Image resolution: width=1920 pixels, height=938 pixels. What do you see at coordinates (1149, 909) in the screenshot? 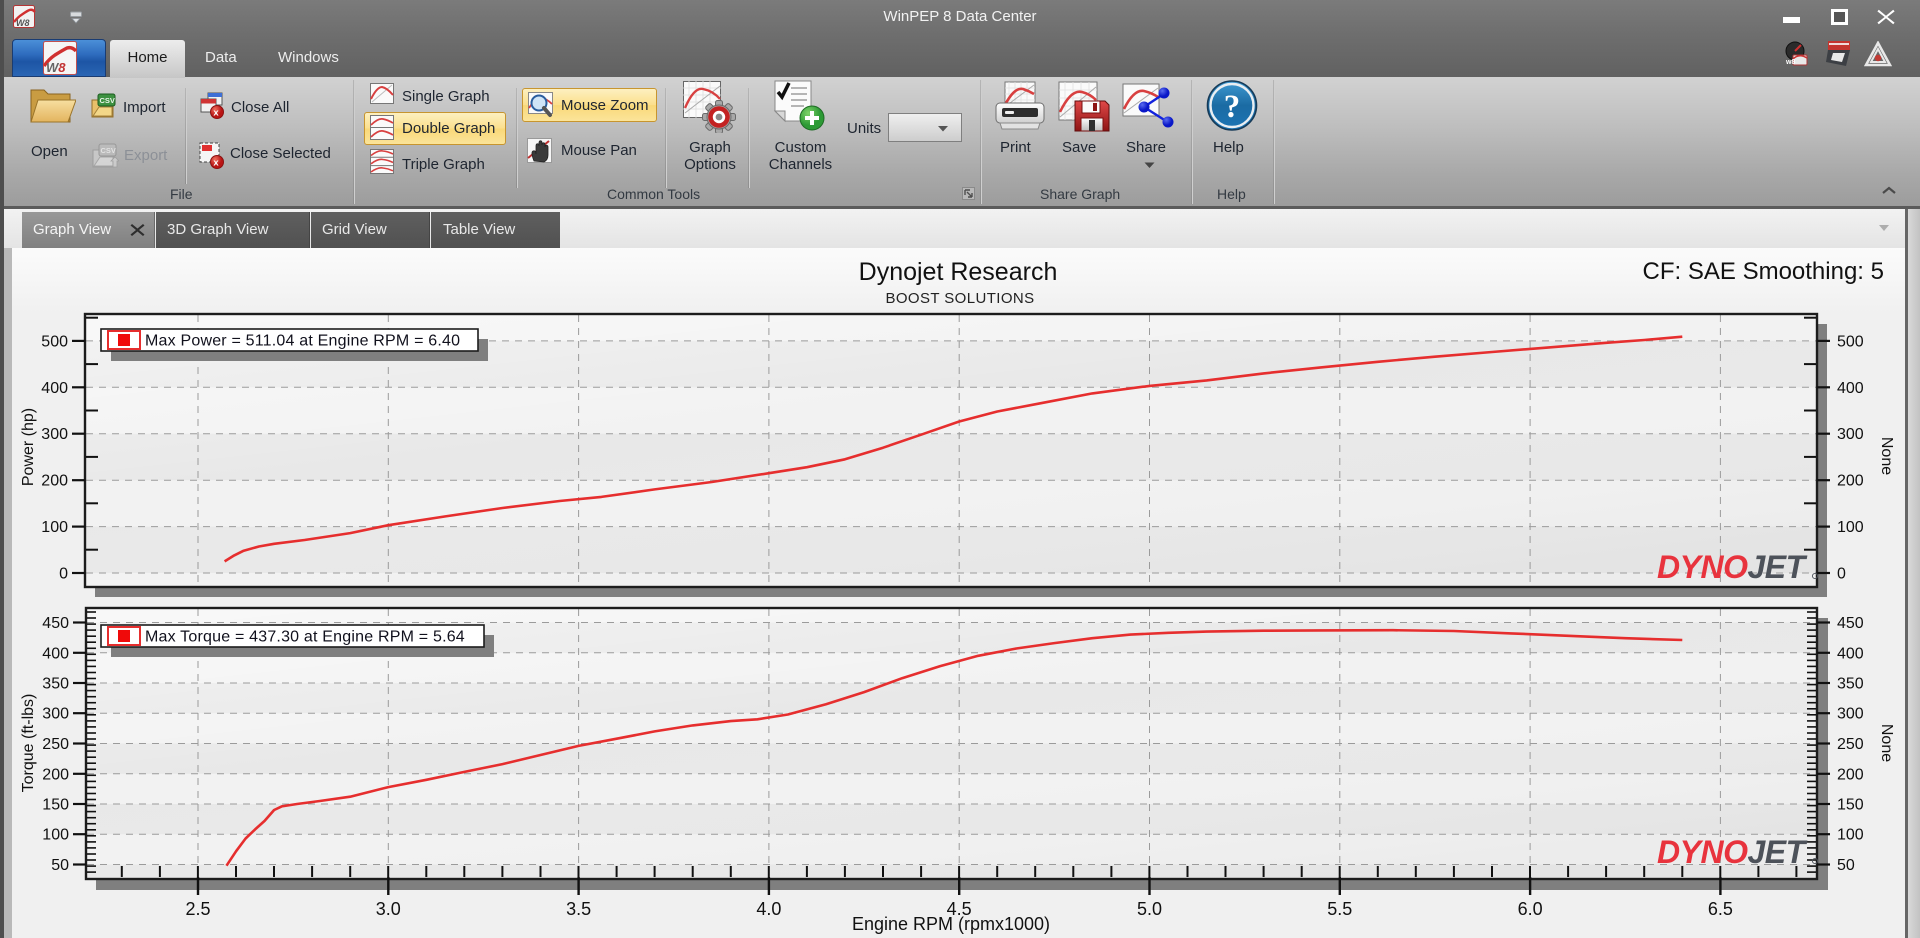
I see `svg-text: 5.0` at bounding box center [1149, 909].